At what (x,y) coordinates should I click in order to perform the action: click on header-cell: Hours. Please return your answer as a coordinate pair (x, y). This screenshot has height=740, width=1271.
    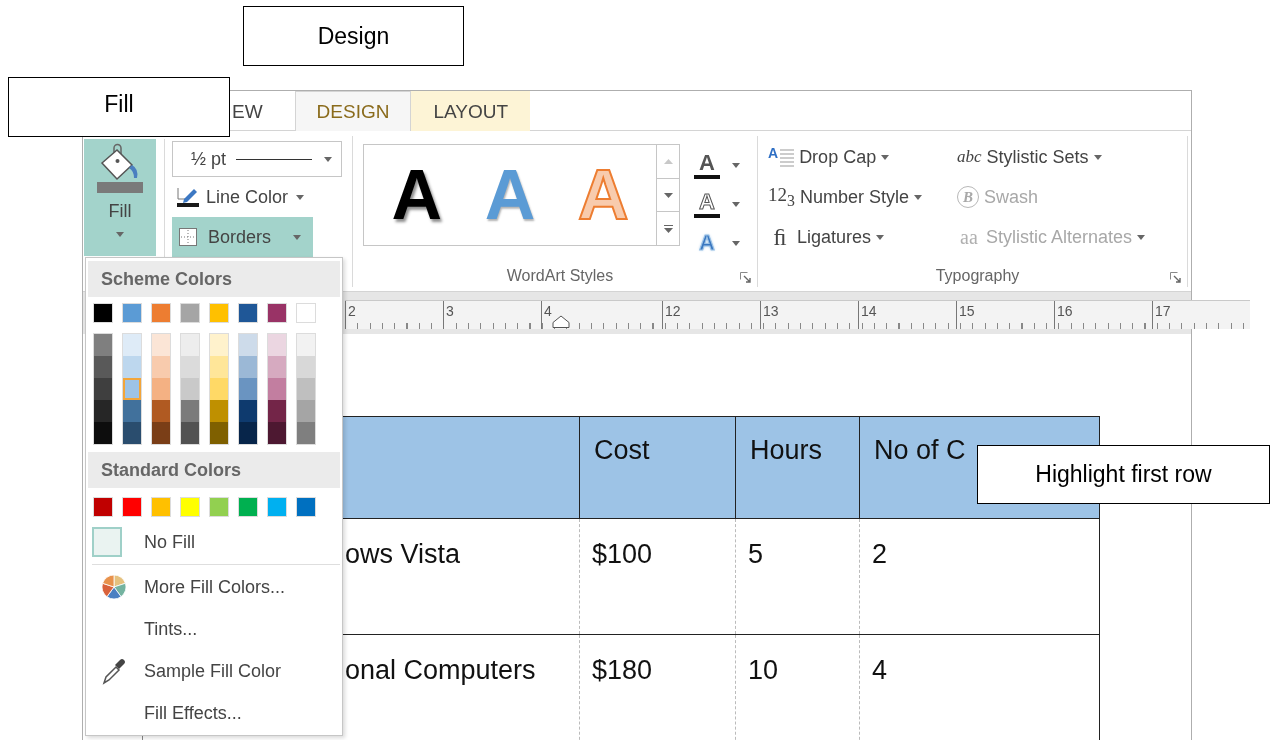
    Looking at the image, I should click on (797, 467).